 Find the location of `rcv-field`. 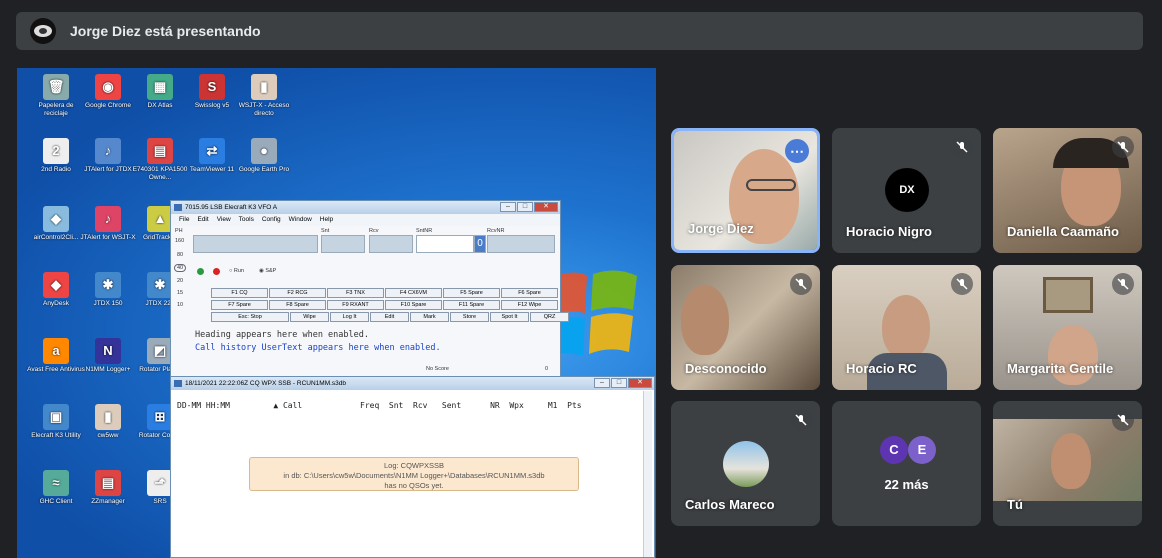

rcv-field is located at coordinates (391, 244).